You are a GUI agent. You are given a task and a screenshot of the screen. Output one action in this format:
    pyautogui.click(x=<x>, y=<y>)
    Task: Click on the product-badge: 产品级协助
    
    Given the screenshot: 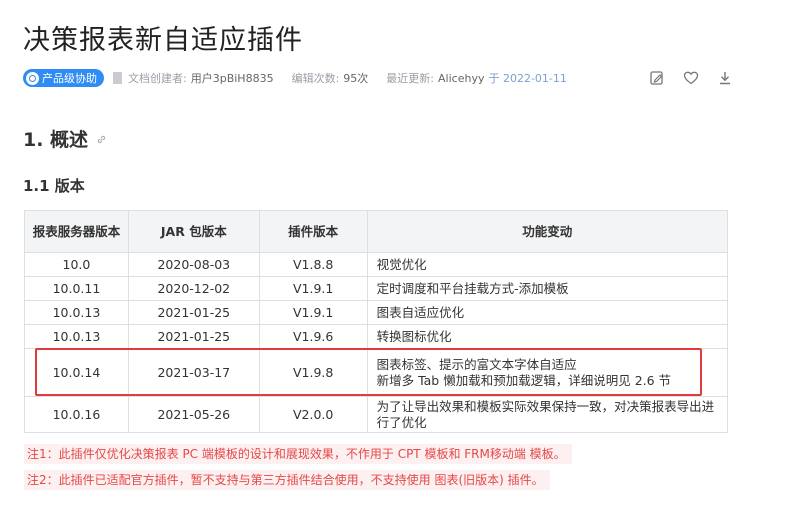 What is the action you would take?
    pyautogui.click(x=63, y=78)
    